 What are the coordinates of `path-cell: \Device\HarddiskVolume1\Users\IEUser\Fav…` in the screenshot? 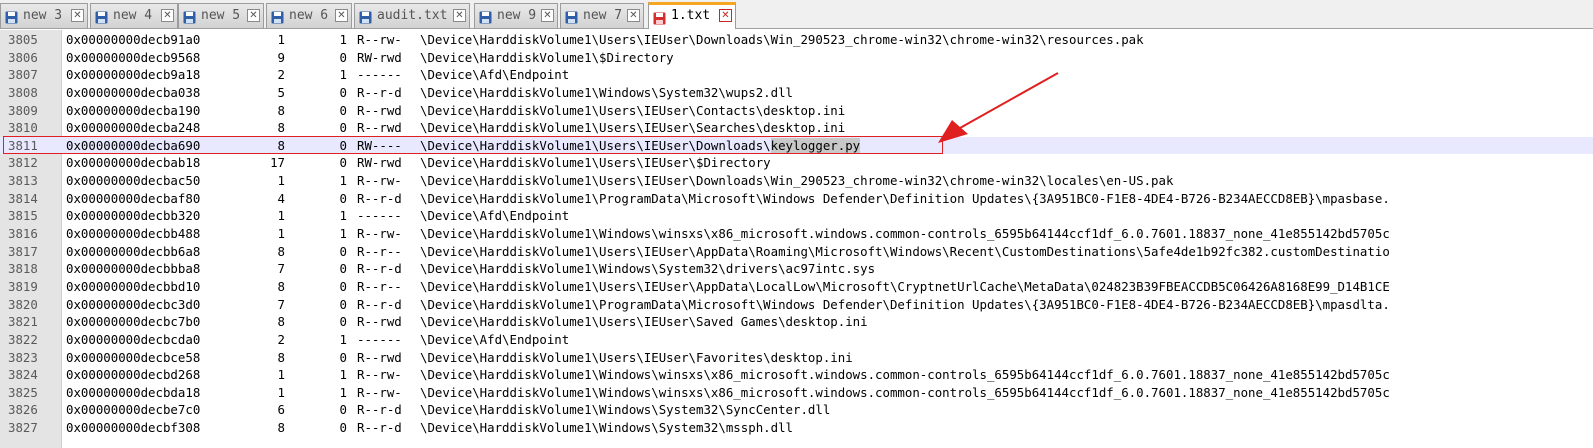 It's located at (636, 357).